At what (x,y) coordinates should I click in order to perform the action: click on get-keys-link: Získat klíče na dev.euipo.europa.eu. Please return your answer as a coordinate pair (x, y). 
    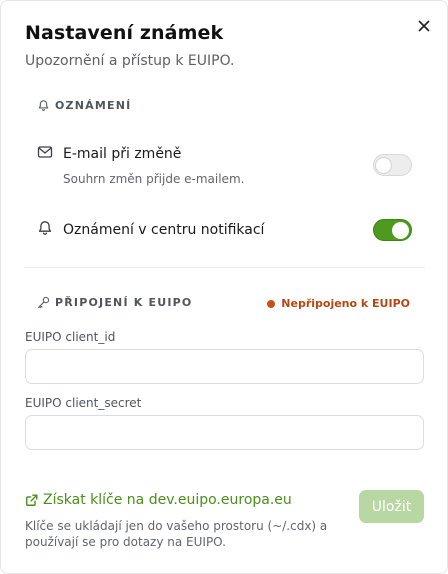
    Looking at the image, I should click on (158, 500).